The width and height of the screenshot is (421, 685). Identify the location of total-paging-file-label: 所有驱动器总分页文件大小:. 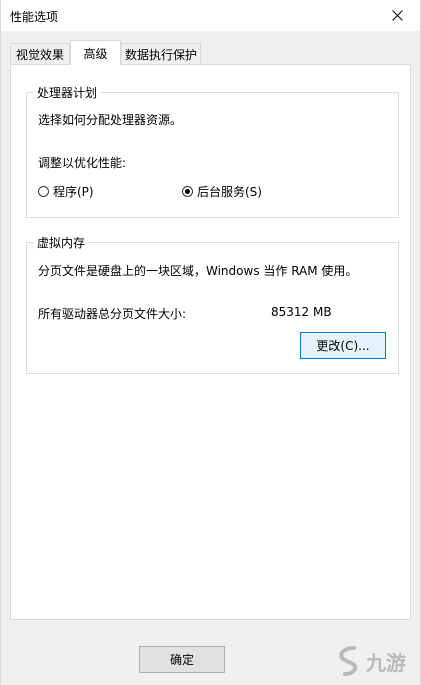
(112, 314).